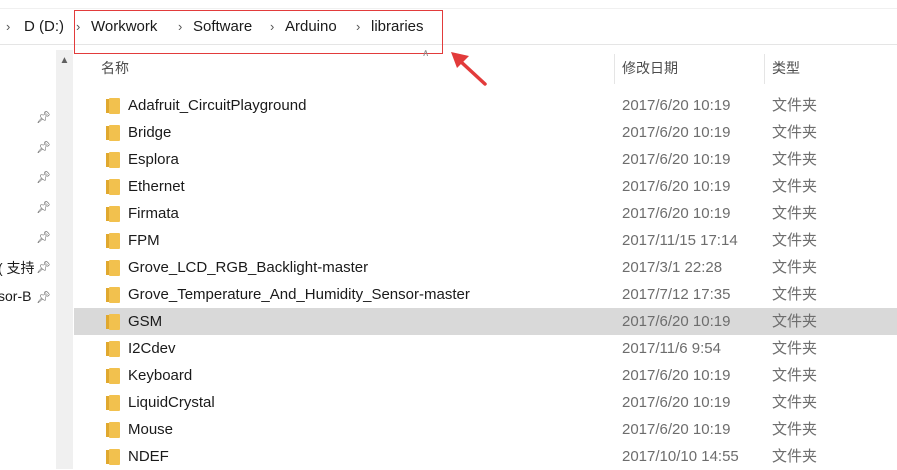 Image resolution: width=897 pixels, height=470 pixels. Describe the element at coordinates (650, 69) in the screenshot. I see `column-header-date: 修改日期` at that location.